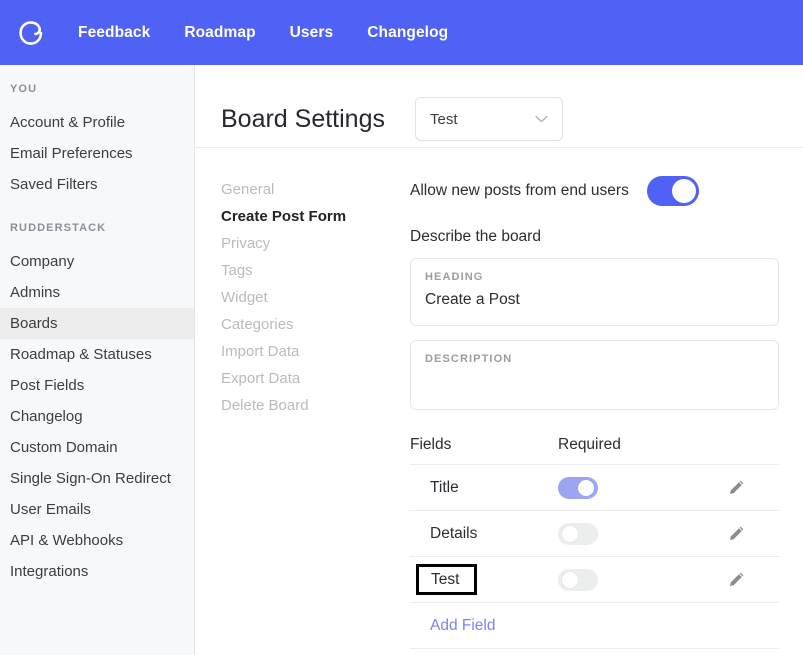 This screenshot has width=803, height=655. I want to click on sidebar-item-account-profile: Account & Profile, so click(97, 122).